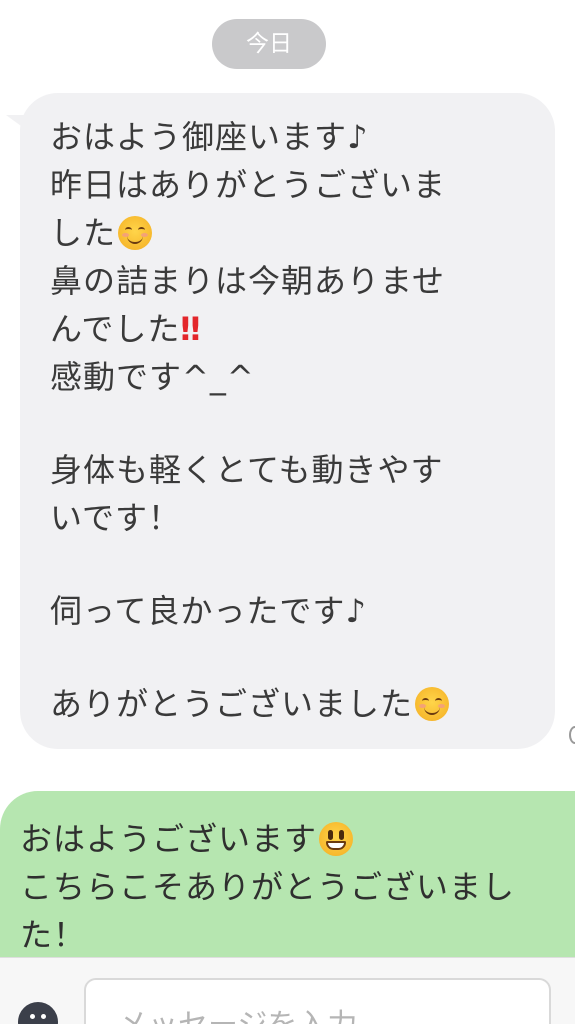 This screenshot has width=575, height=1024. Describe the element at coordinates (317, 1001) in the screenshot. I see `message-input` at that location.